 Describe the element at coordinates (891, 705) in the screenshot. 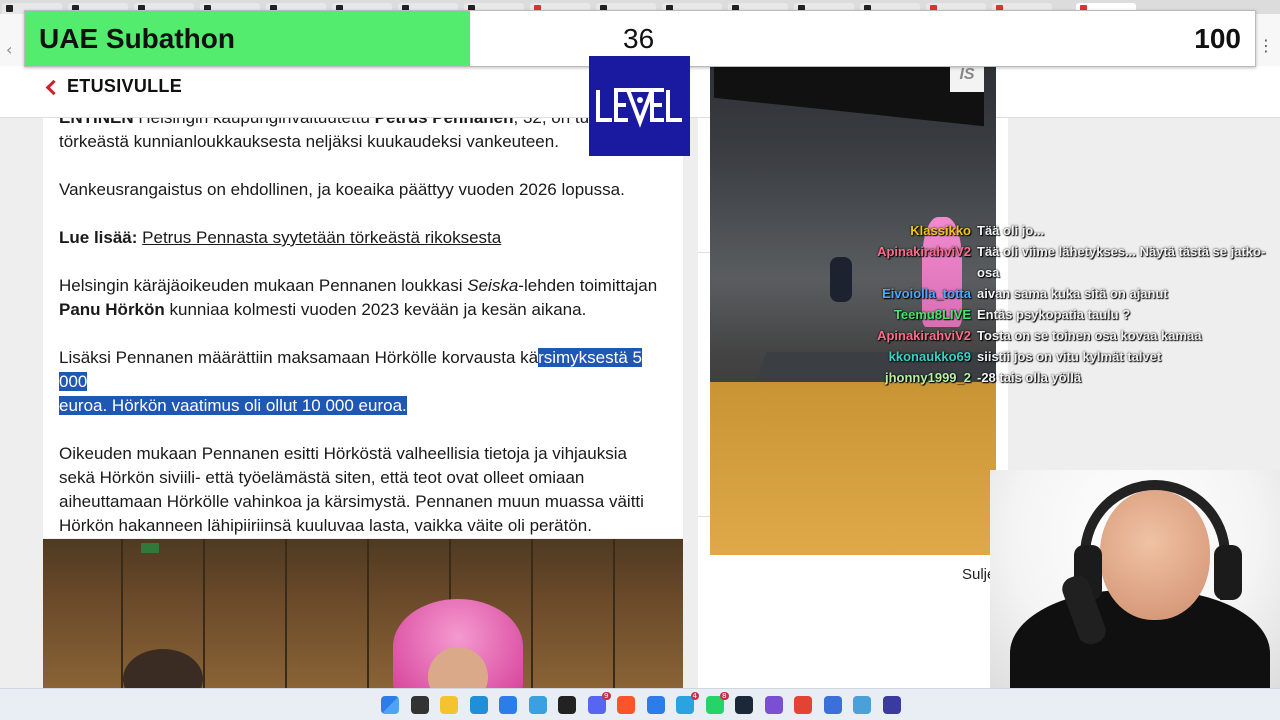

I see `obs-studio-icon` at that location.